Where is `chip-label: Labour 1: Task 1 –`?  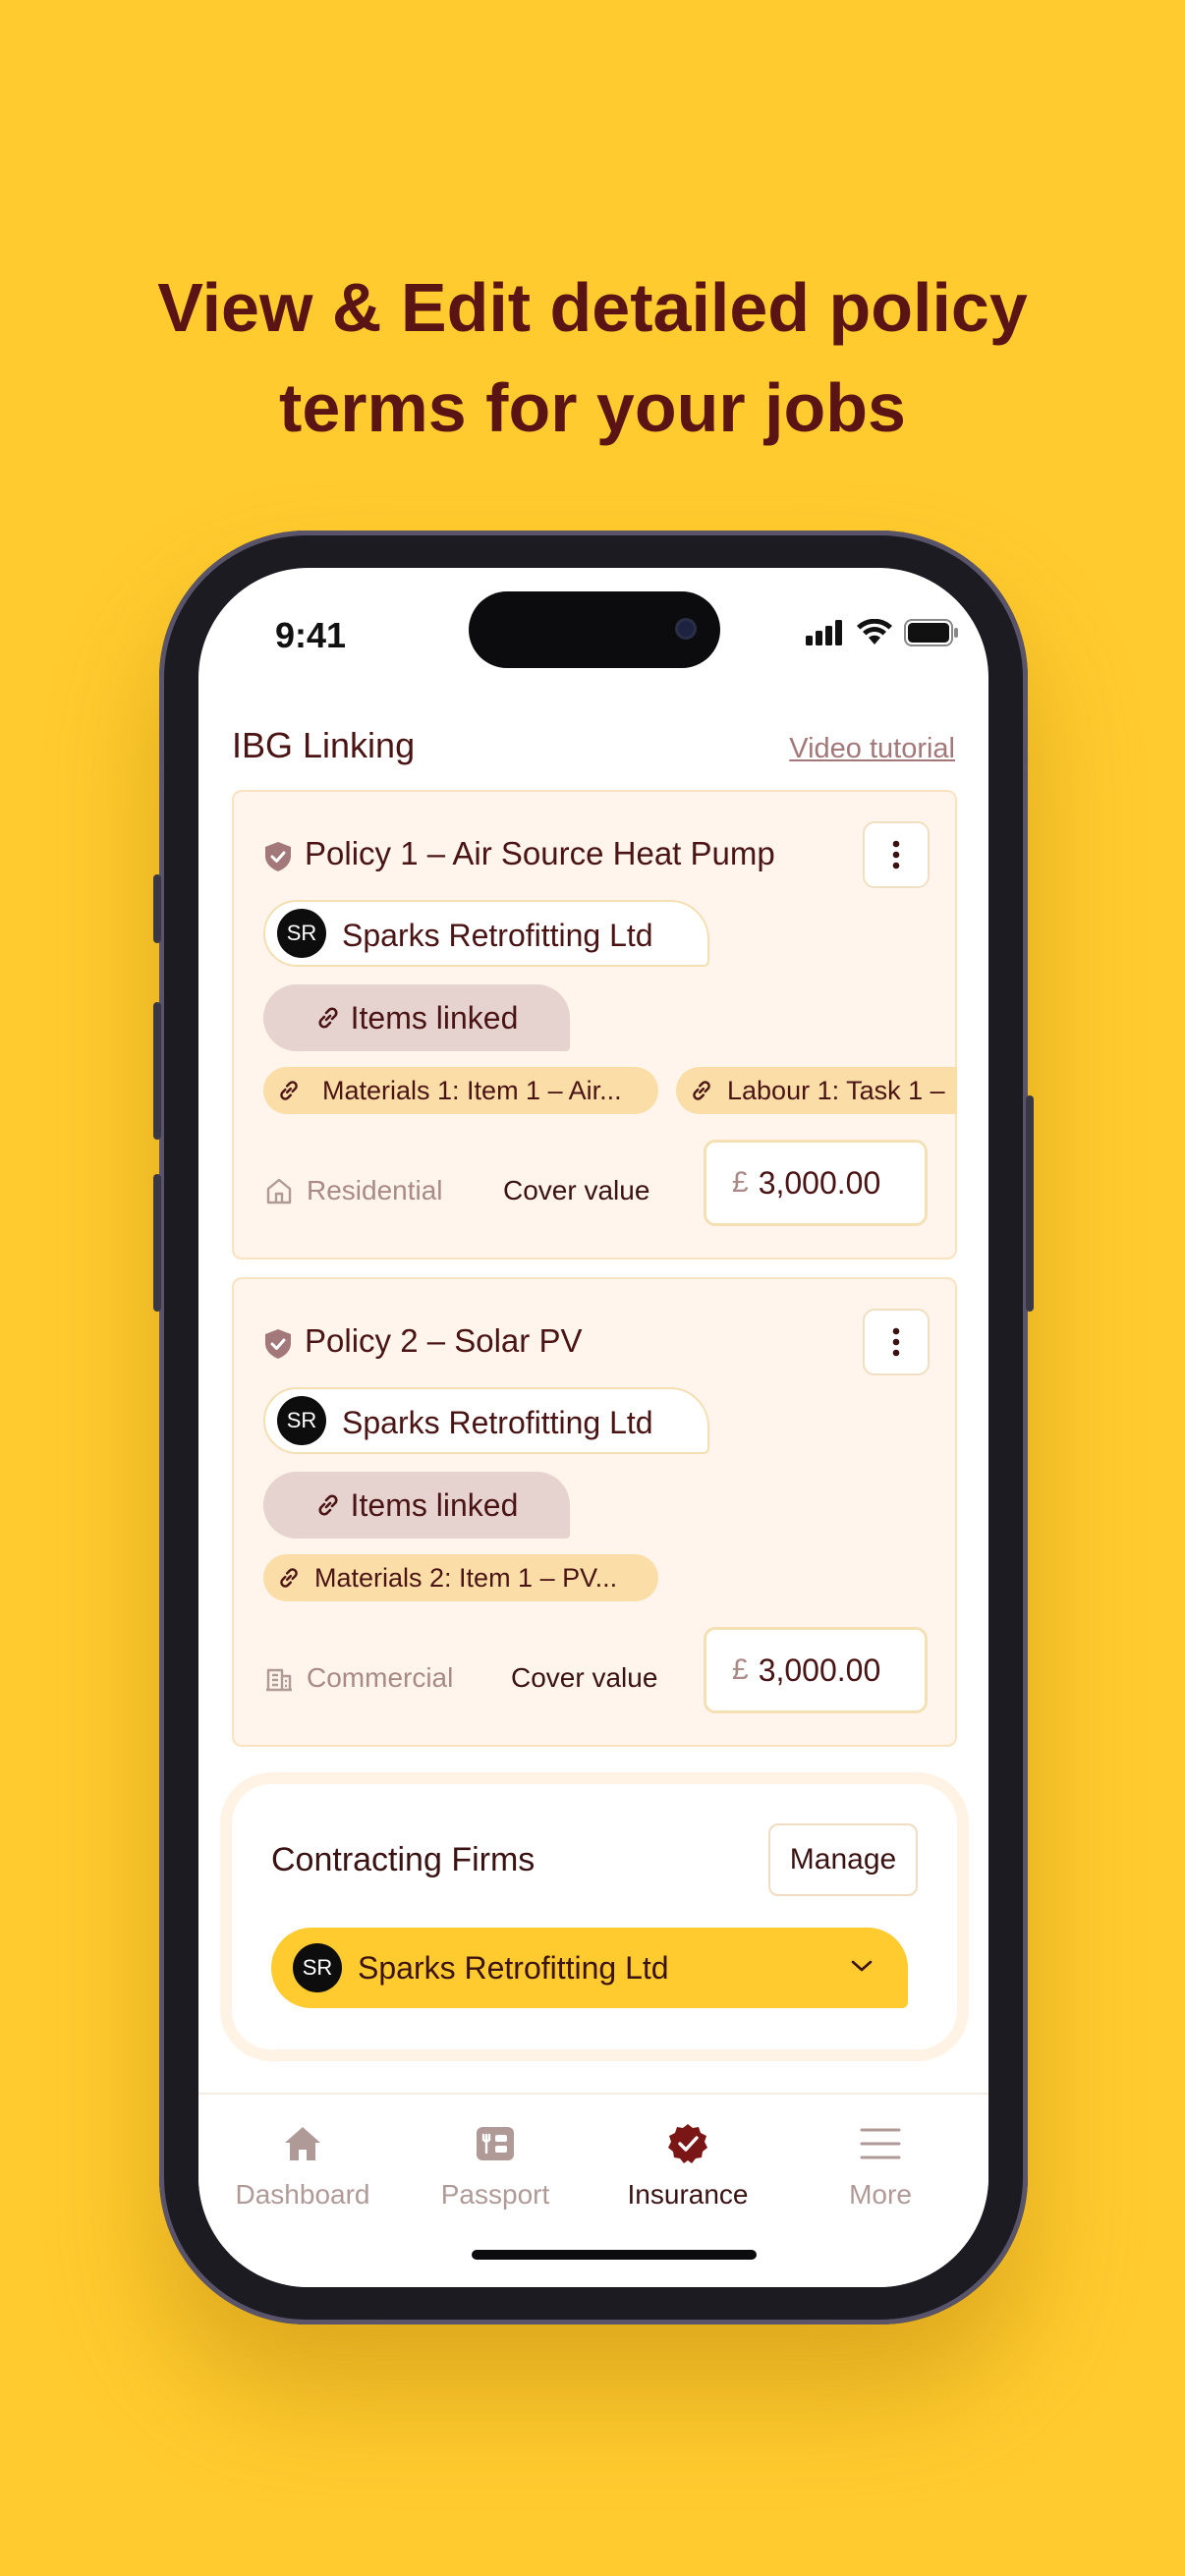 chip-label: Labour 1: Task 1 – is located at coordinates (836, 1090).